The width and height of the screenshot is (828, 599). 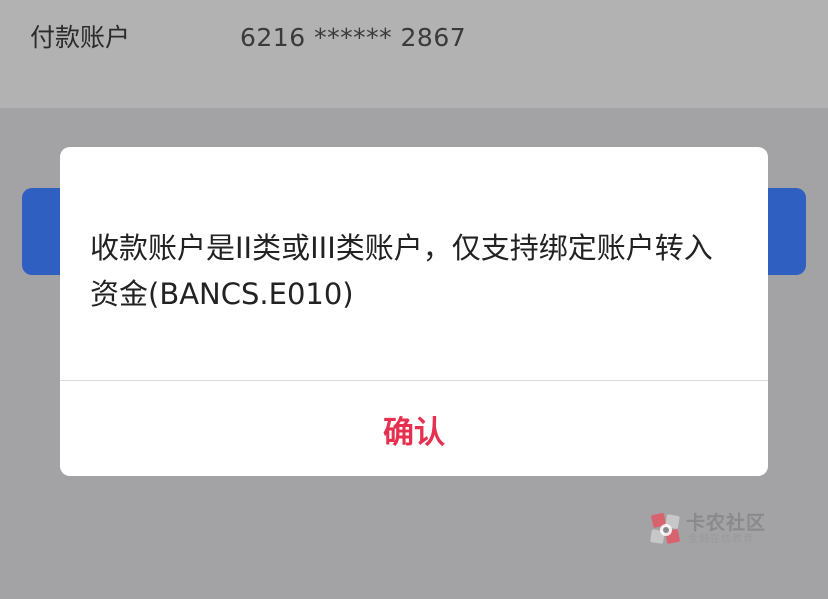 I want to click on dialog-message: 收款账户是II类或III类账户，仅支持绑定账户转入资金(BANCS.E010), so click(x=401, y=271).